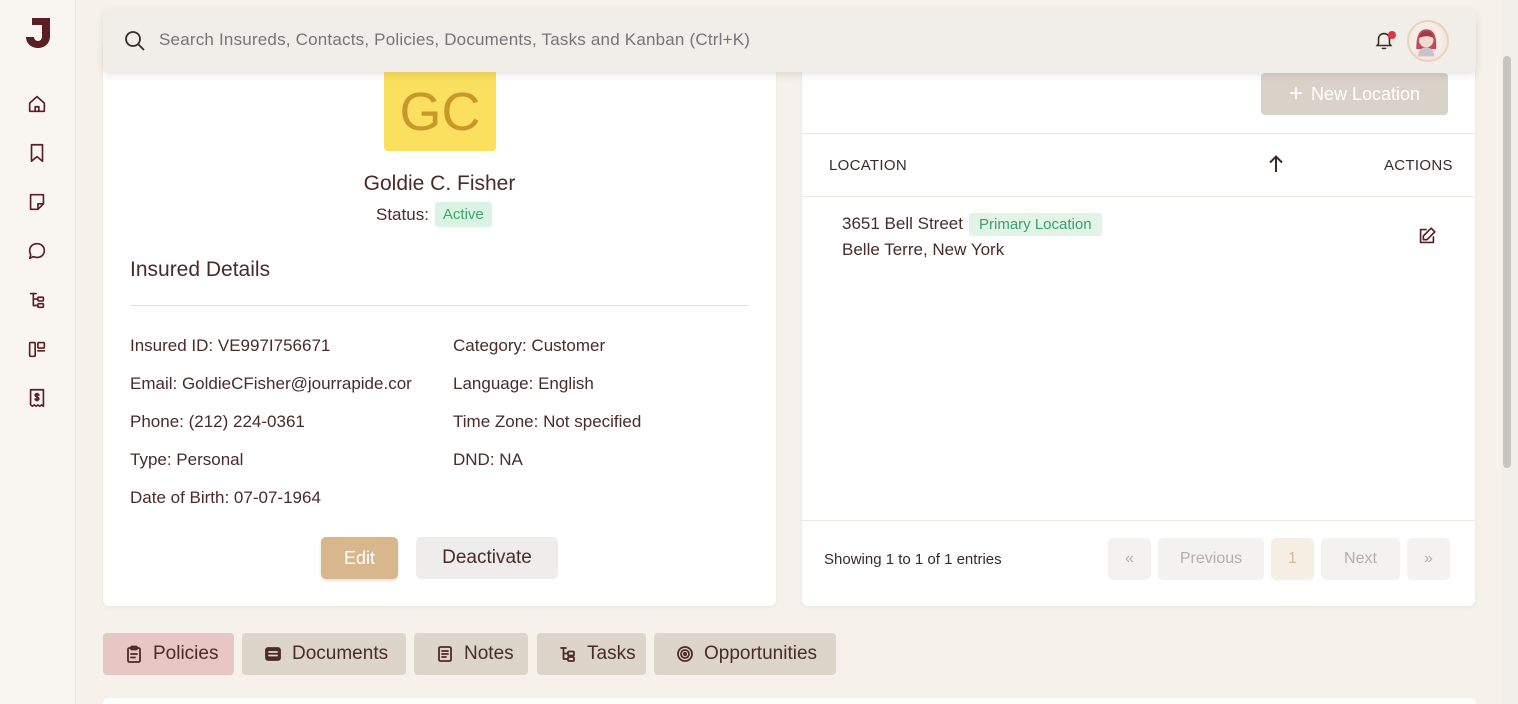  I want to click on receipt-icon, so click(37, 398).